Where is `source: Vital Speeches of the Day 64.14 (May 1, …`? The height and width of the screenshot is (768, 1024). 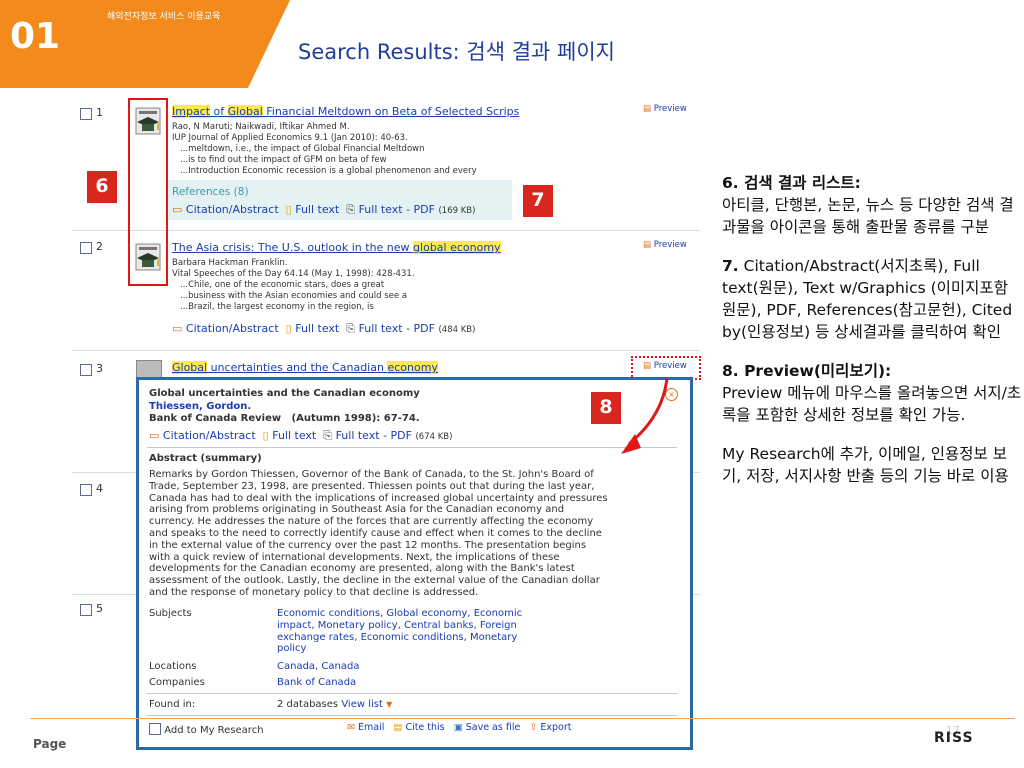
source: Vital Speeches of the Day 64.14 (May 1, … is located at coordinates (293, 274).